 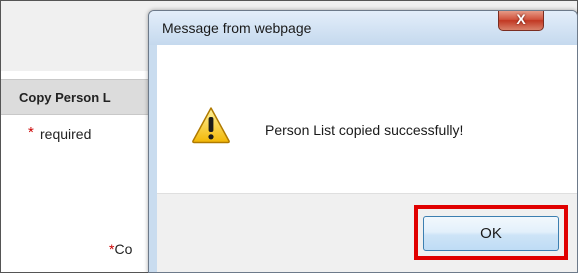 What do you see at coordinates (211, 125) in the screenshot?
I see `warning-icon` at bounding box center [211, 125].